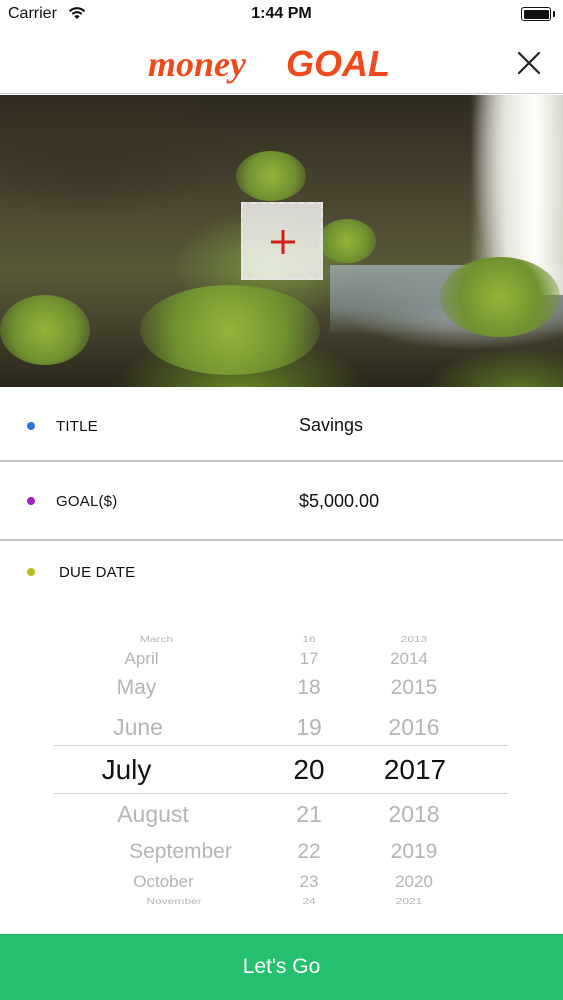 This screenshot has height=1000, width=563. What do you see at coordinates (31, 426) in the screenshot?
I see `title-dot` at bounding box center [31, 426].